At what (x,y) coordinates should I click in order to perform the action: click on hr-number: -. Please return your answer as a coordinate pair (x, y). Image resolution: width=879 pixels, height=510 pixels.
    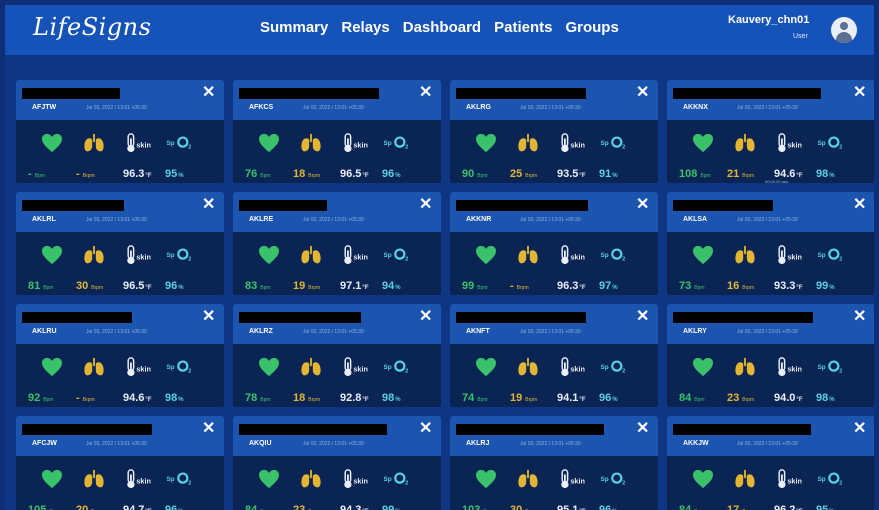
    Looking at the image, I should click on (30, 174).